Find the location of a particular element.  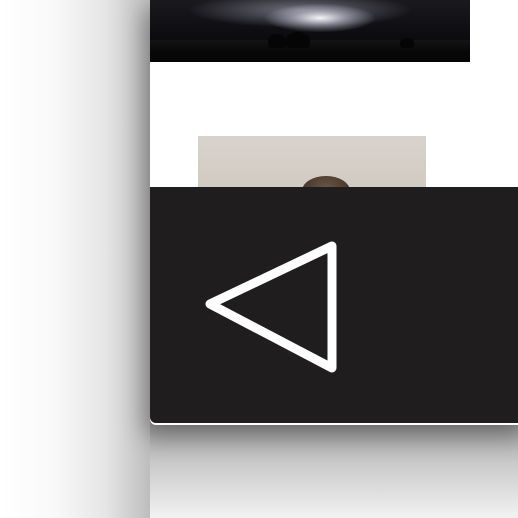

back-triangle-icon is located at coordinates (271, 307).